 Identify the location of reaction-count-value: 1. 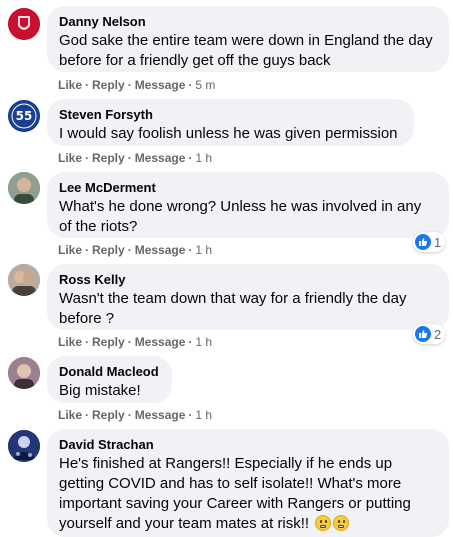
(438, 242).